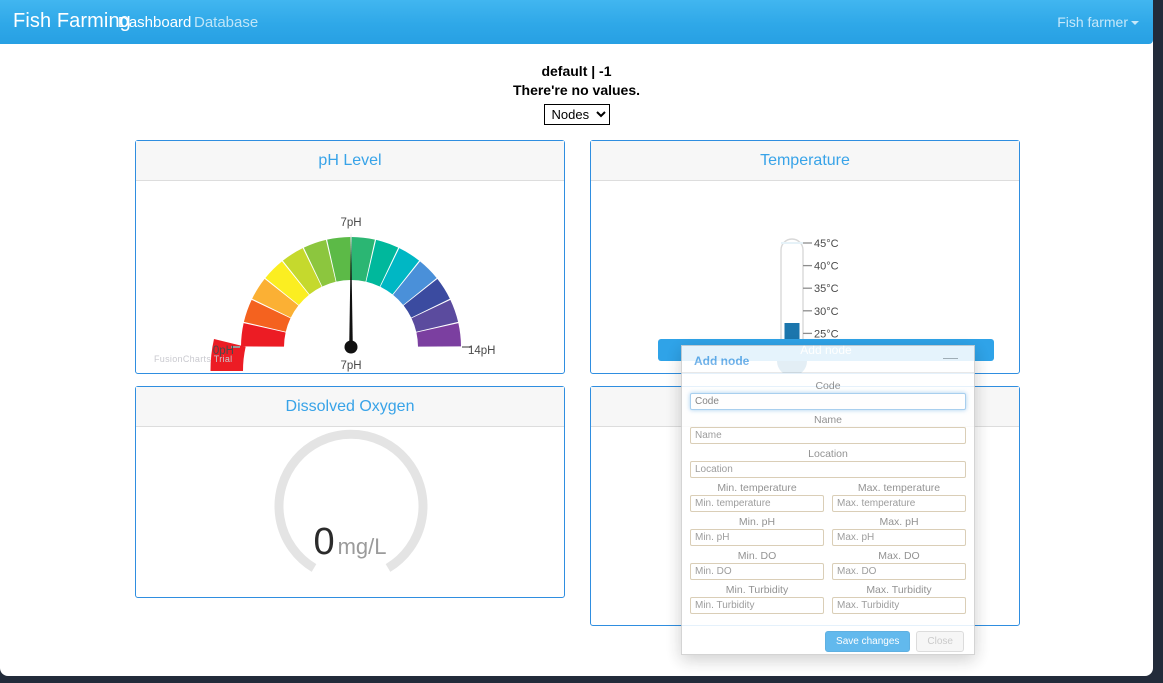  Describe the element at coordinates (757, 571) in the screenshot. I see `input-min-do` at that location.